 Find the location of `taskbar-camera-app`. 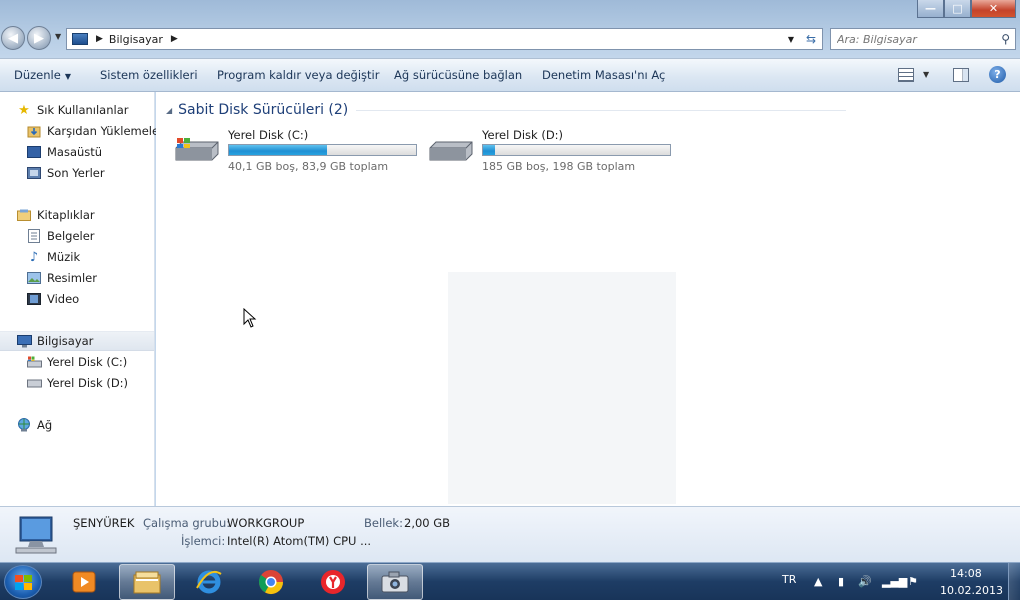

taskbar-camera-app is located at coordinates (395, 582).